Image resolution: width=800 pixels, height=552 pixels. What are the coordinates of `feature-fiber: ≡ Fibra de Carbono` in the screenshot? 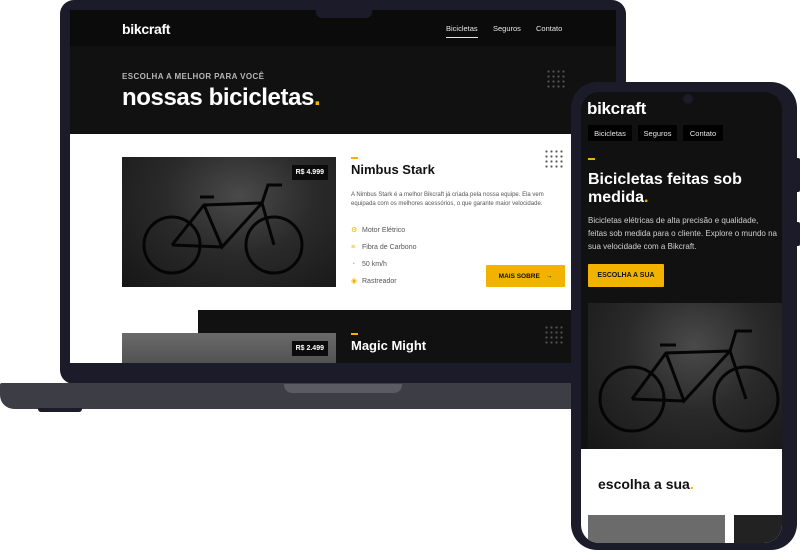 It's located at (383, 247).